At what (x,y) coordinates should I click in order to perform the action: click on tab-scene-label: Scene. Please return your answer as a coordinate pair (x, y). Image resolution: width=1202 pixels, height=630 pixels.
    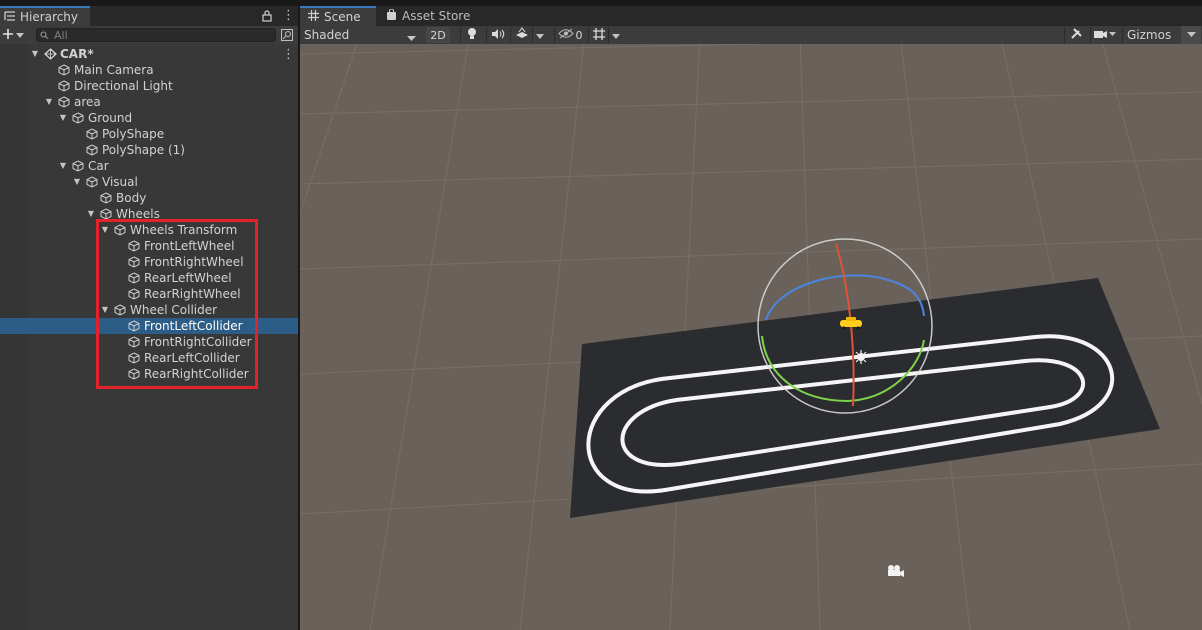
    Looking at the image, I should click on (342, 17).